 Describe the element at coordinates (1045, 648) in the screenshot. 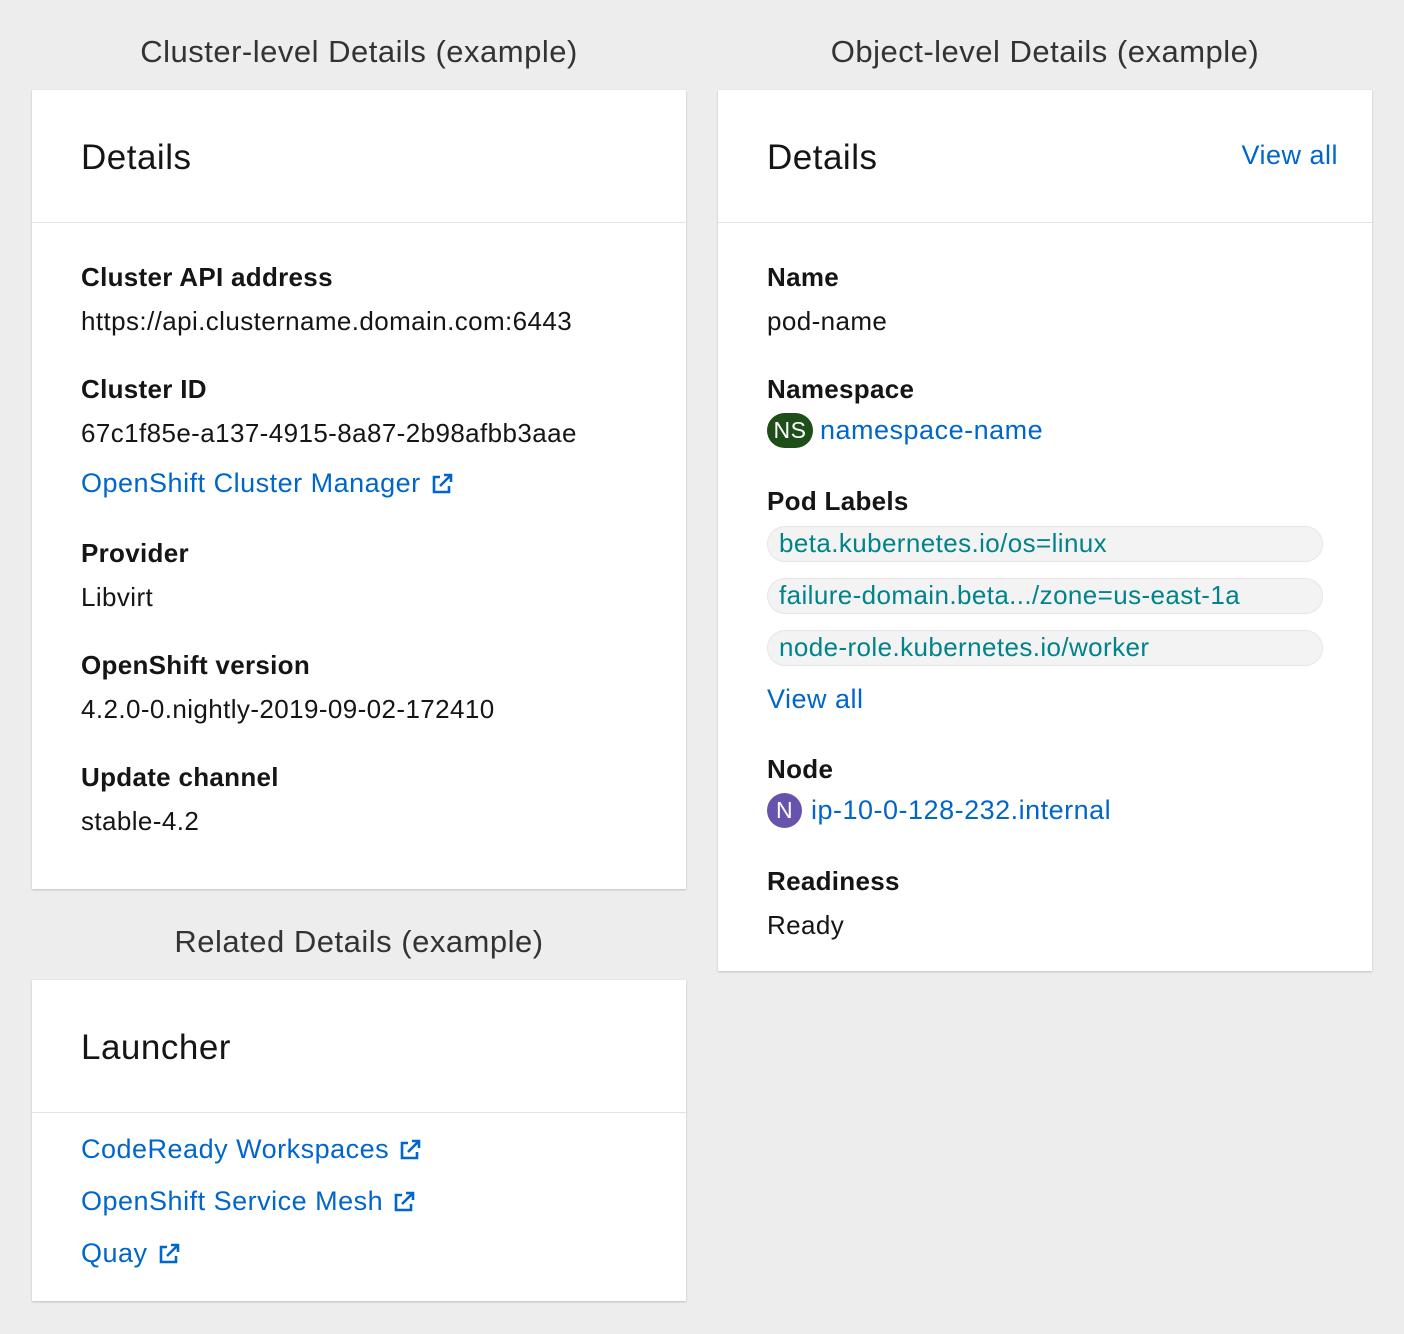

I see `pod-label-chip: node-role.kubernetes.io/worker` at that location.